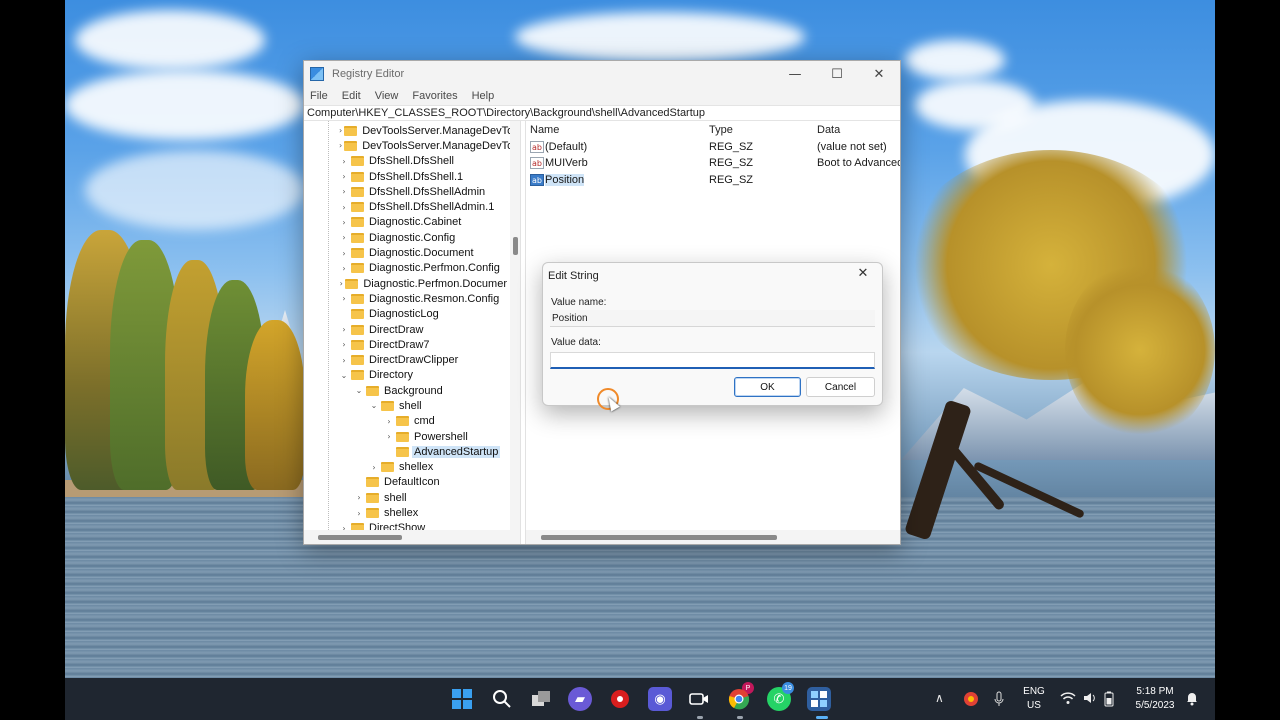 This screenshot has width=1280, height=720. Describe the element at coordinates (515, 246) in the screenshot. I see `tree-vertical-scroll-thumb` at that location.